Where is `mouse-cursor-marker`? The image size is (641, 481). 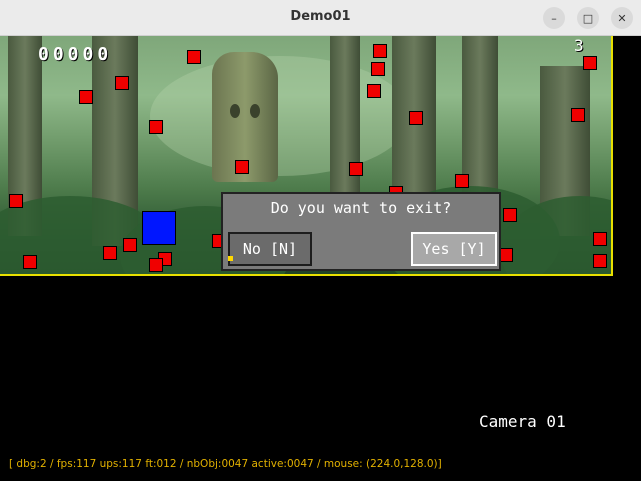 mouse-cursor-marker is located at coordinates (230, 258).